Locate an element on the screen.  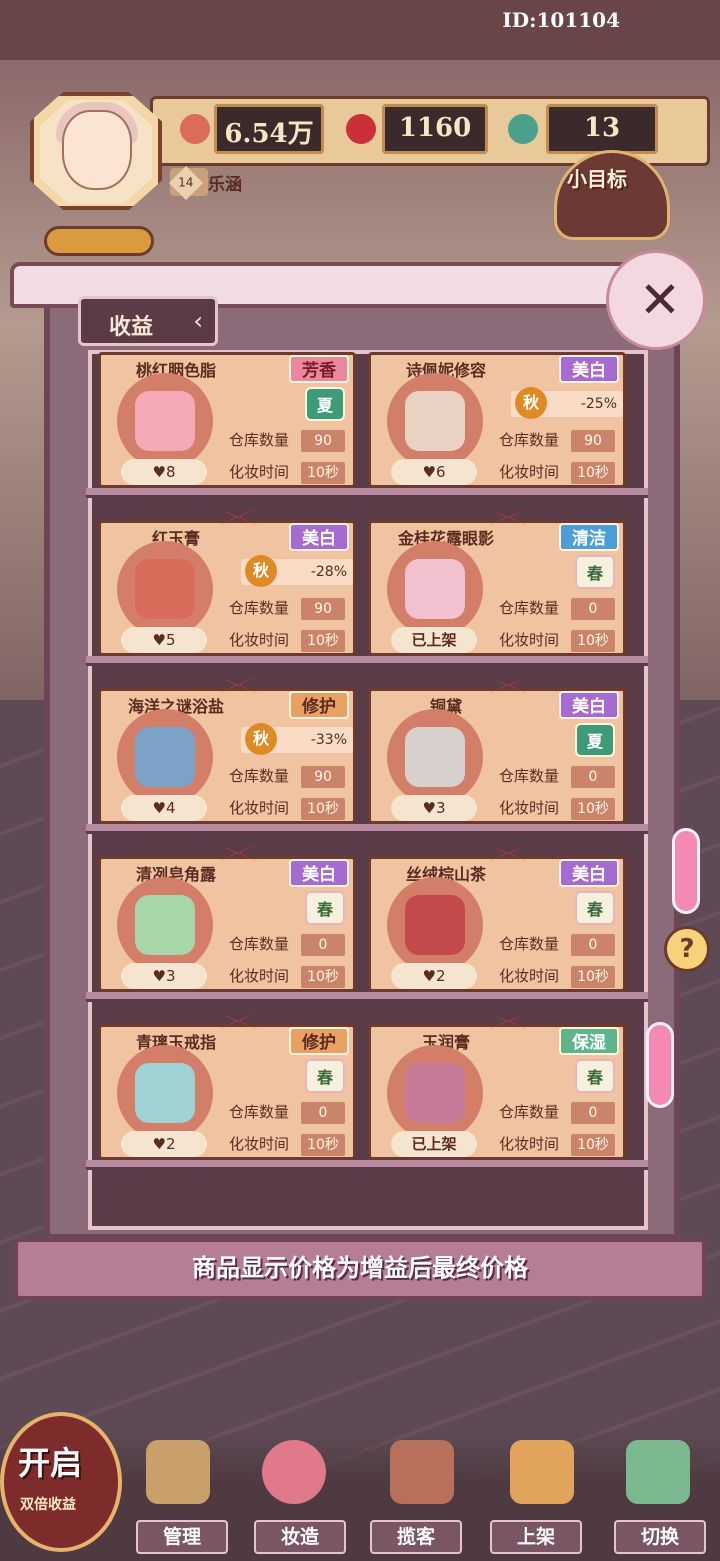
product-card: 桃红胭色脂 ♥8 芳香夏仓库数量 90 化妆时间 10秒 is located at coordinates (227, 420).